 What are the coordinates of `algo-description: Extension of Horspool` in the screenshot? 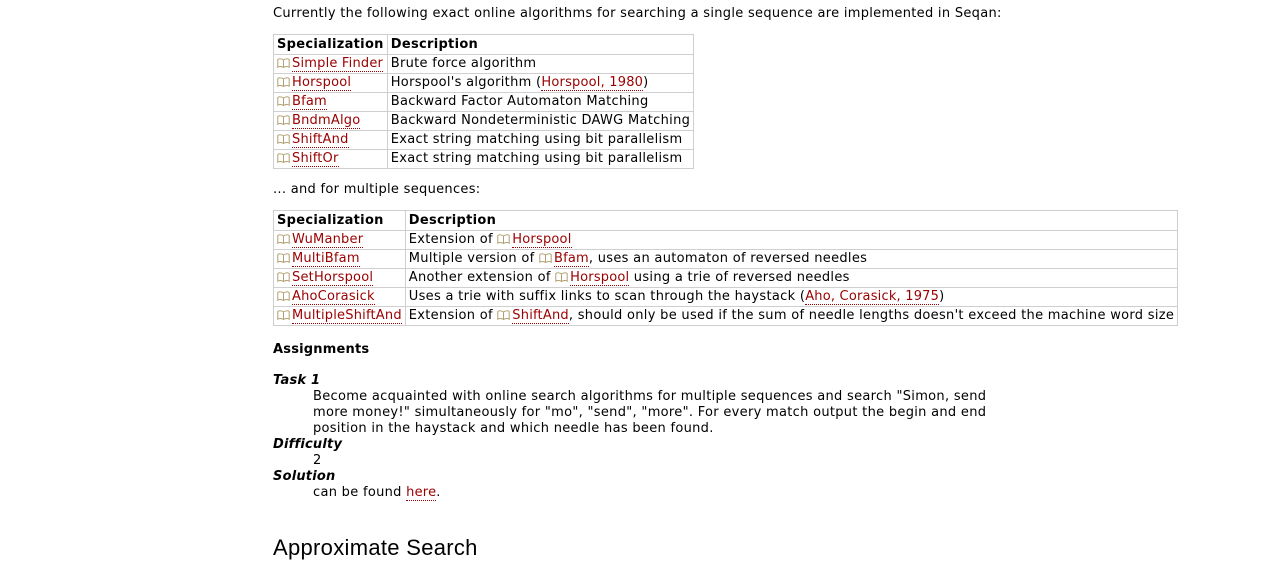 It's located at (791, 240).